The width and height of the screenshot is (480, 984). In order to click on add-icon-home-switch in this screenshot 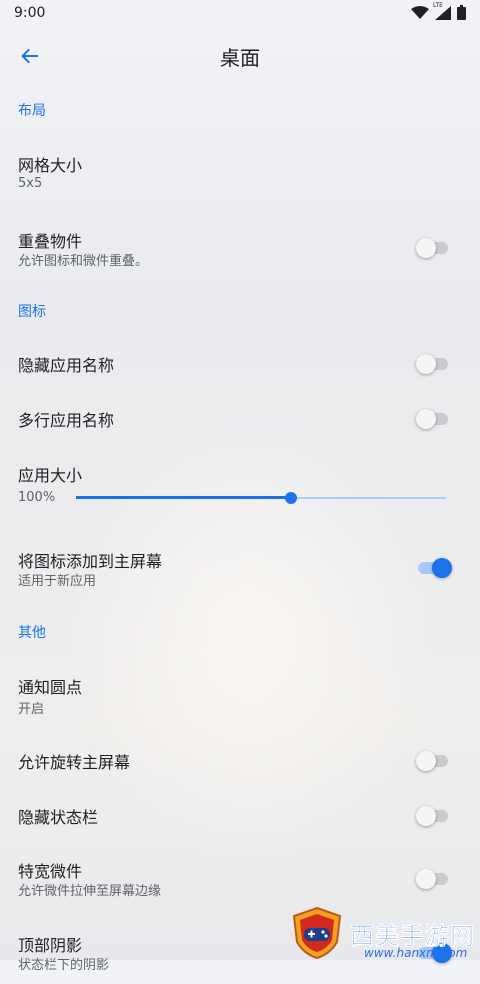, I will do `click(435, 567)`.